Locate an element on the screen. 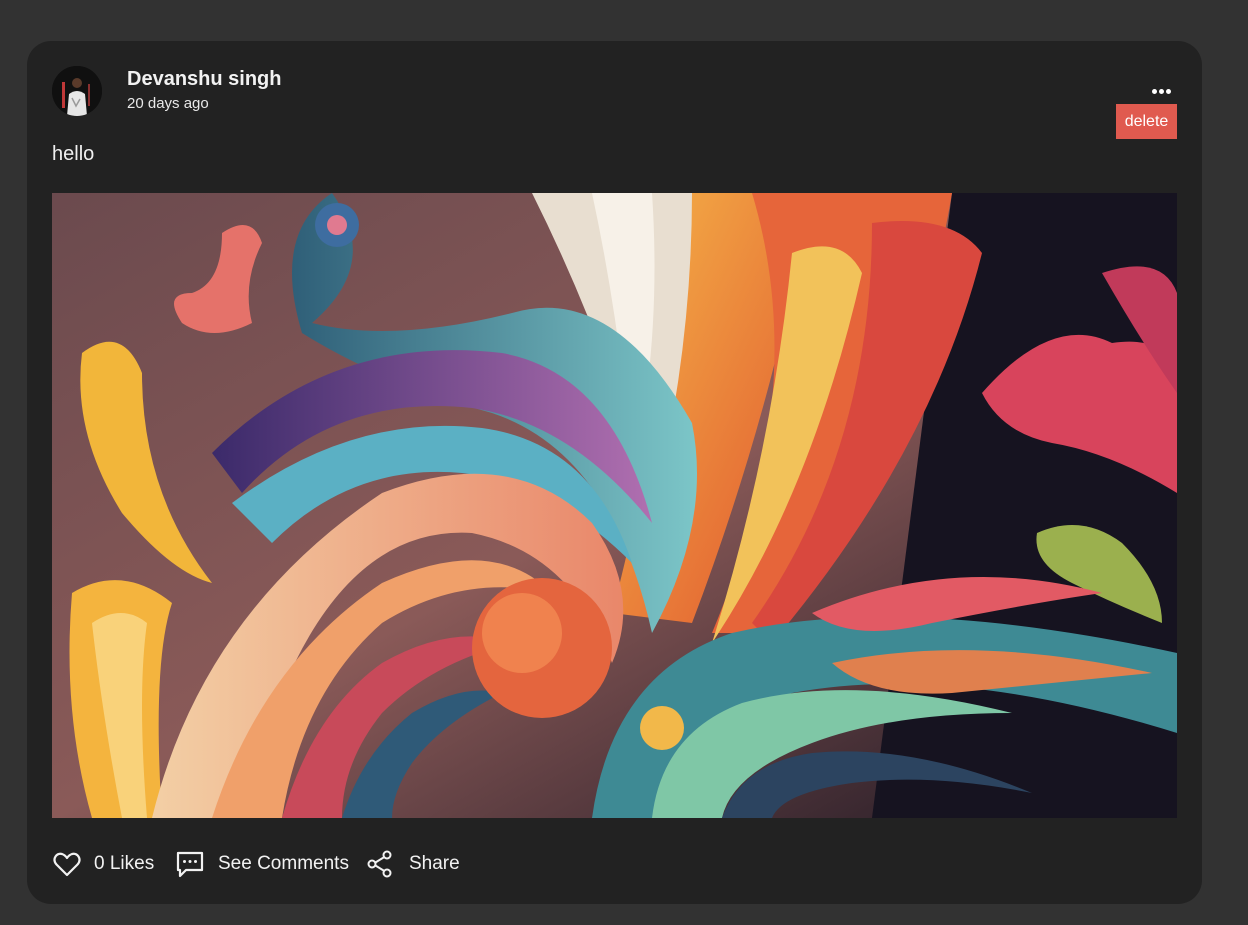 Image resolution: width=1248 pixels, height=925 pixels. author-avatar is located at coordinates (77, 91).